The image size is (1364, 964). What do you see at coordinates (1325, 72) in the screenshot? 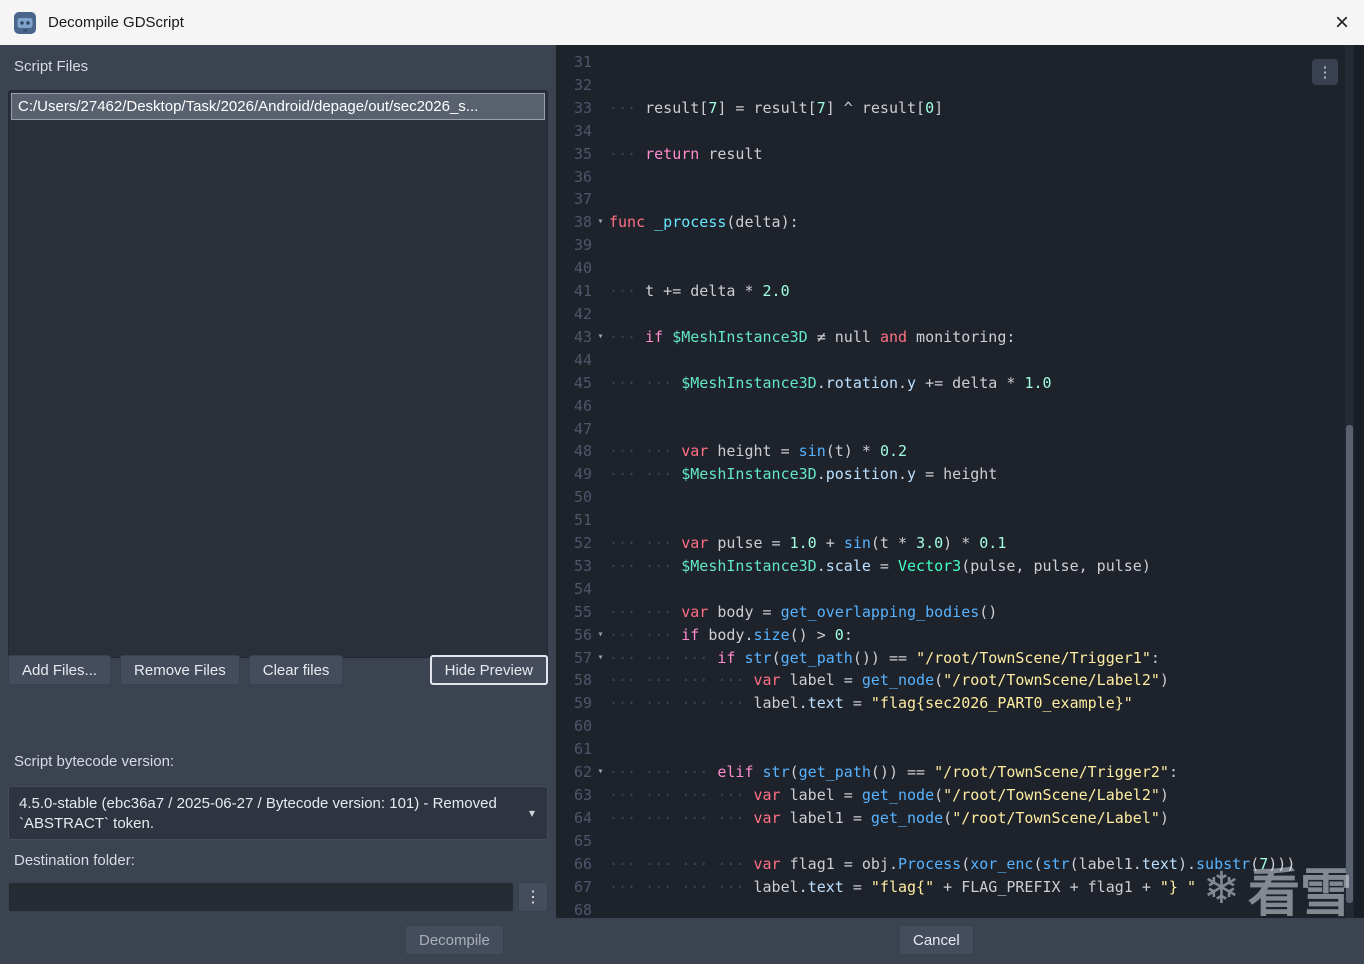
I see `editor-menu-kebab-icon: ⋮` at bounding box center [1325, 72].